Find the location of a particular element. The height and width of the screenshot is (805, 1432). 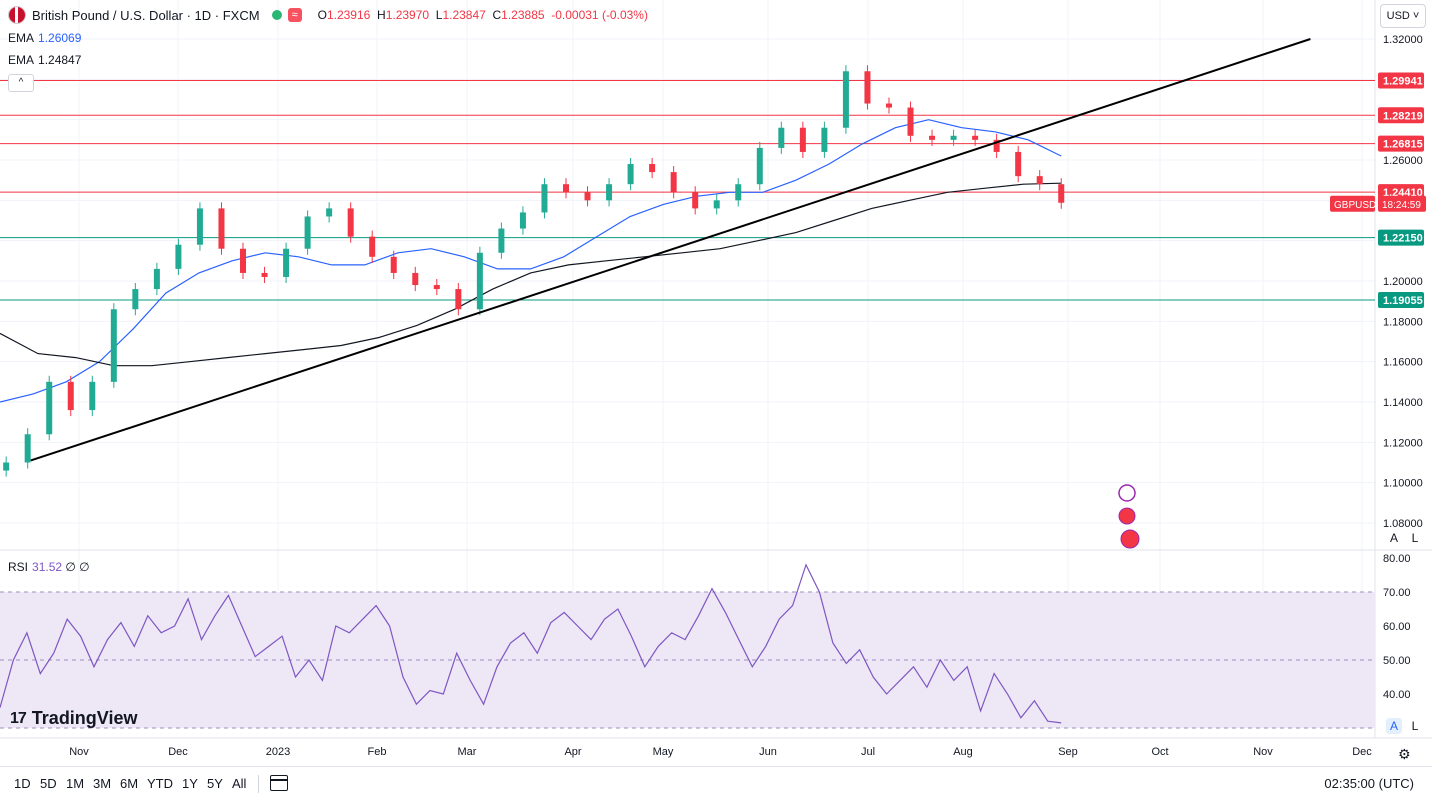

rsi-tick-label: 50.00 is located at coordinates (1397, 661).